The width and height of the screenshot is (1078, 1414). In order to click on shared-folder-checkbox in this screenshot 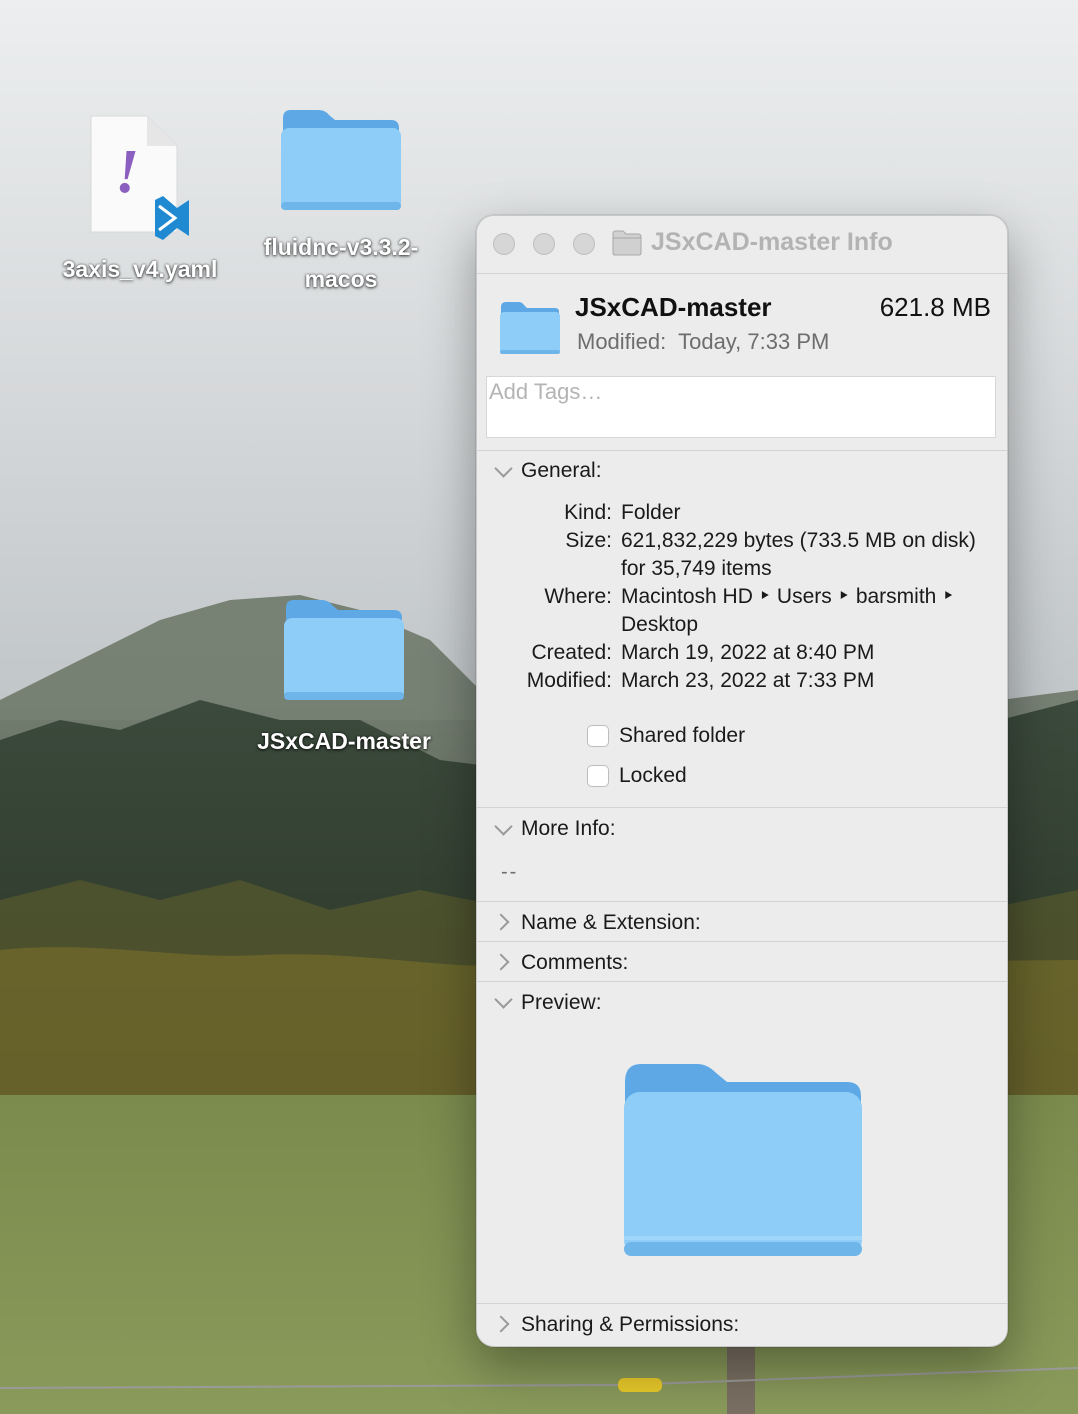, I will do `click(598, 736)`.